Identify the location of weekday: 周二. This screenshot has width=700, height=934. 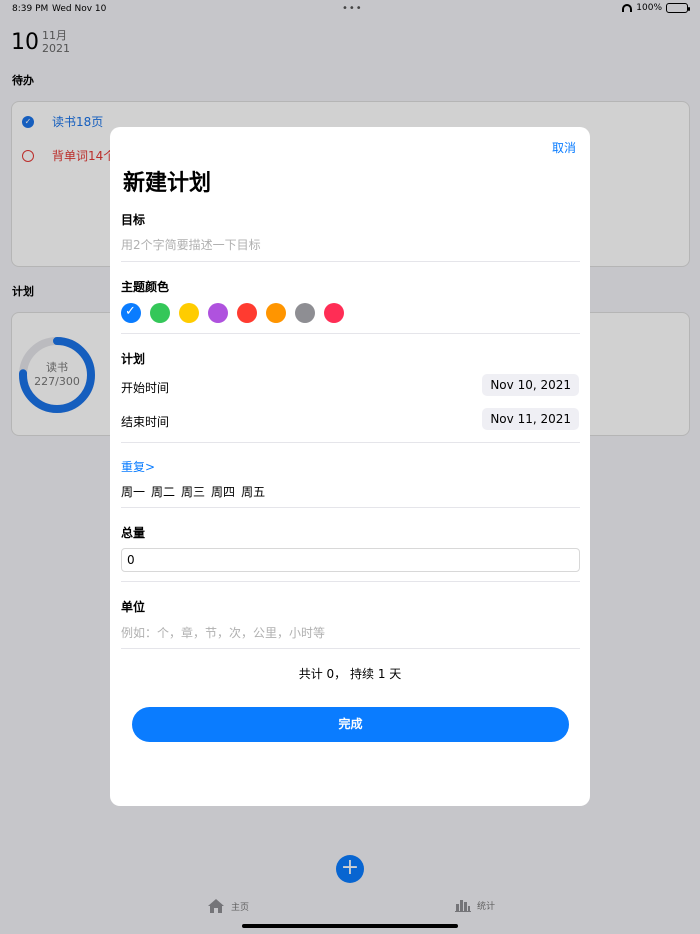
(163, 492).